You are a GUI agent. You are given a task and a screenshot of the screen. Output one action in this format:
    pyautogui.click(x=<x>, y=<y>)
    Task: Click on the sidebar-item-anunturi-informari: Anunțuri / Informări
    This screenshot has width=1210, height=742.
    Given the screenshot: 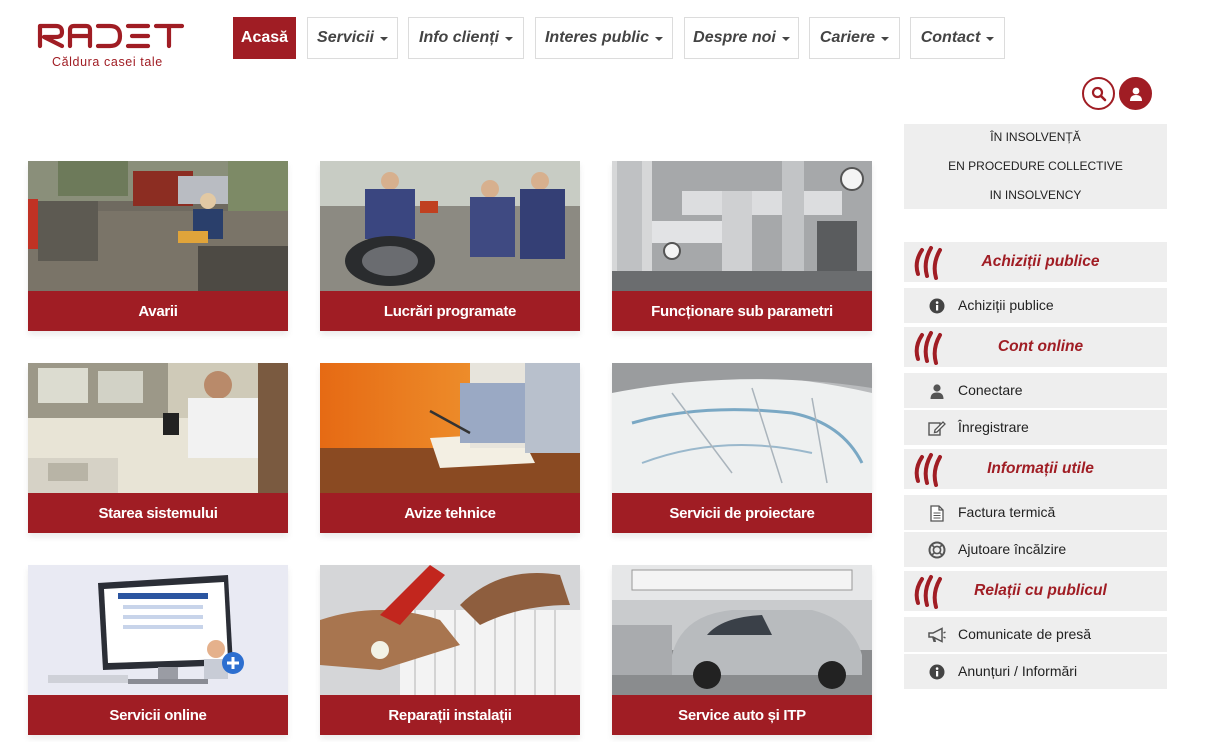 What is the action you would take?
    pyautogui.click(x=1035, y=671)
    